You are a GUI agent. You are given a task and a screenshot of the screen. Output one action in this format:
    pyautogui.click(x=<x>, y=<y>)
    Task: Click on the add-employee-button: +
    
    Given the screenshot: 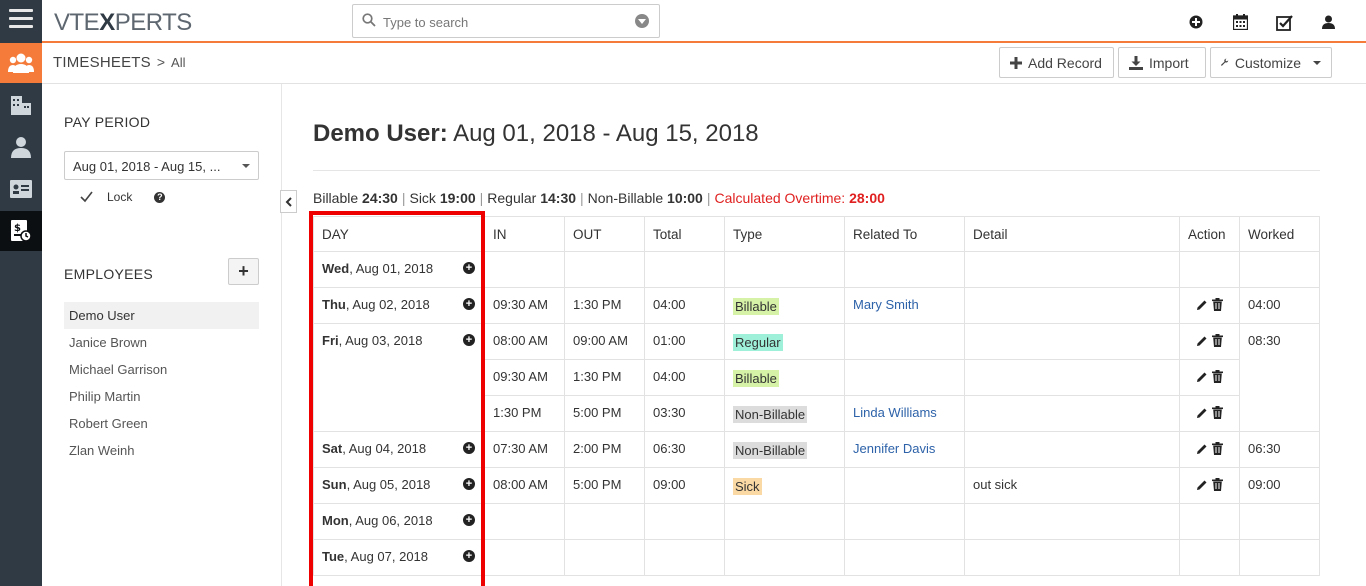 What is the action you would take?
    pyautogui.click(x=243, y=271)
    